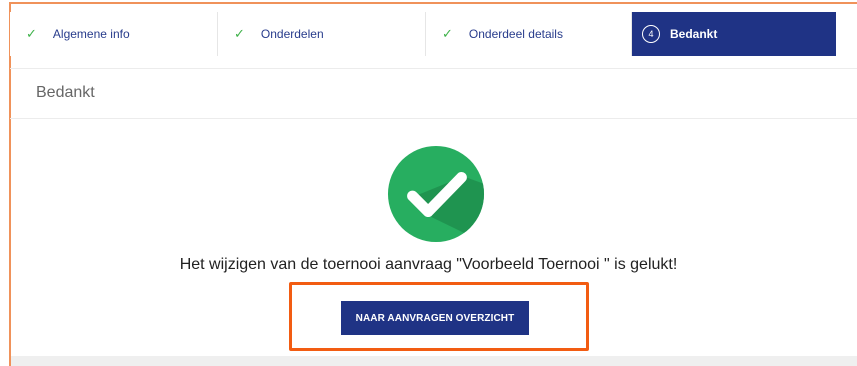 This screenshot has width=857, height=366. I want to click on step-label: Onderdeel details, so click(515, 34).